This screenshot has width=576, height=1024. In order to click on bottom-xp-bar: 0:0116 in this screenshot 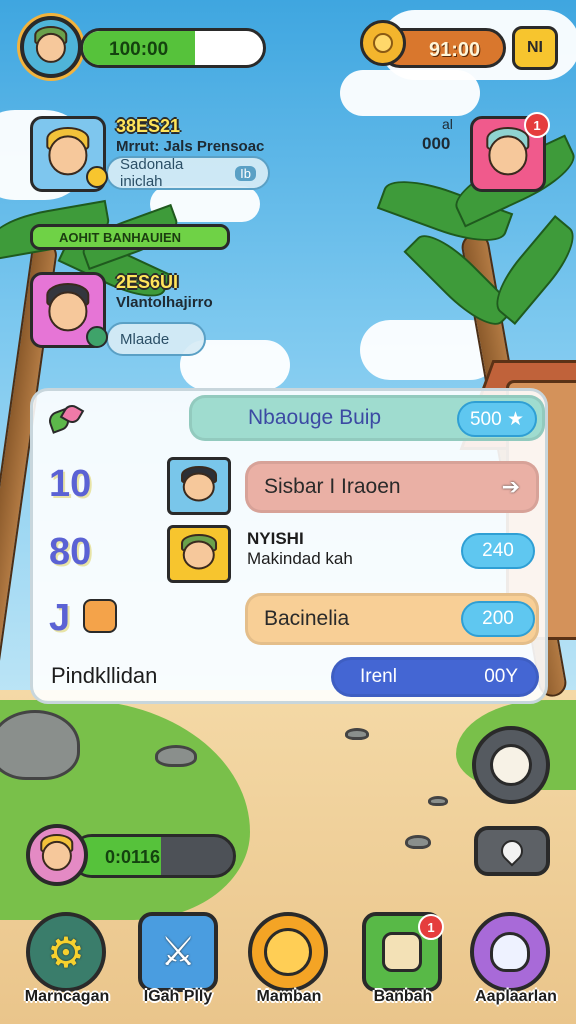, I will do `click(153, 856)`.